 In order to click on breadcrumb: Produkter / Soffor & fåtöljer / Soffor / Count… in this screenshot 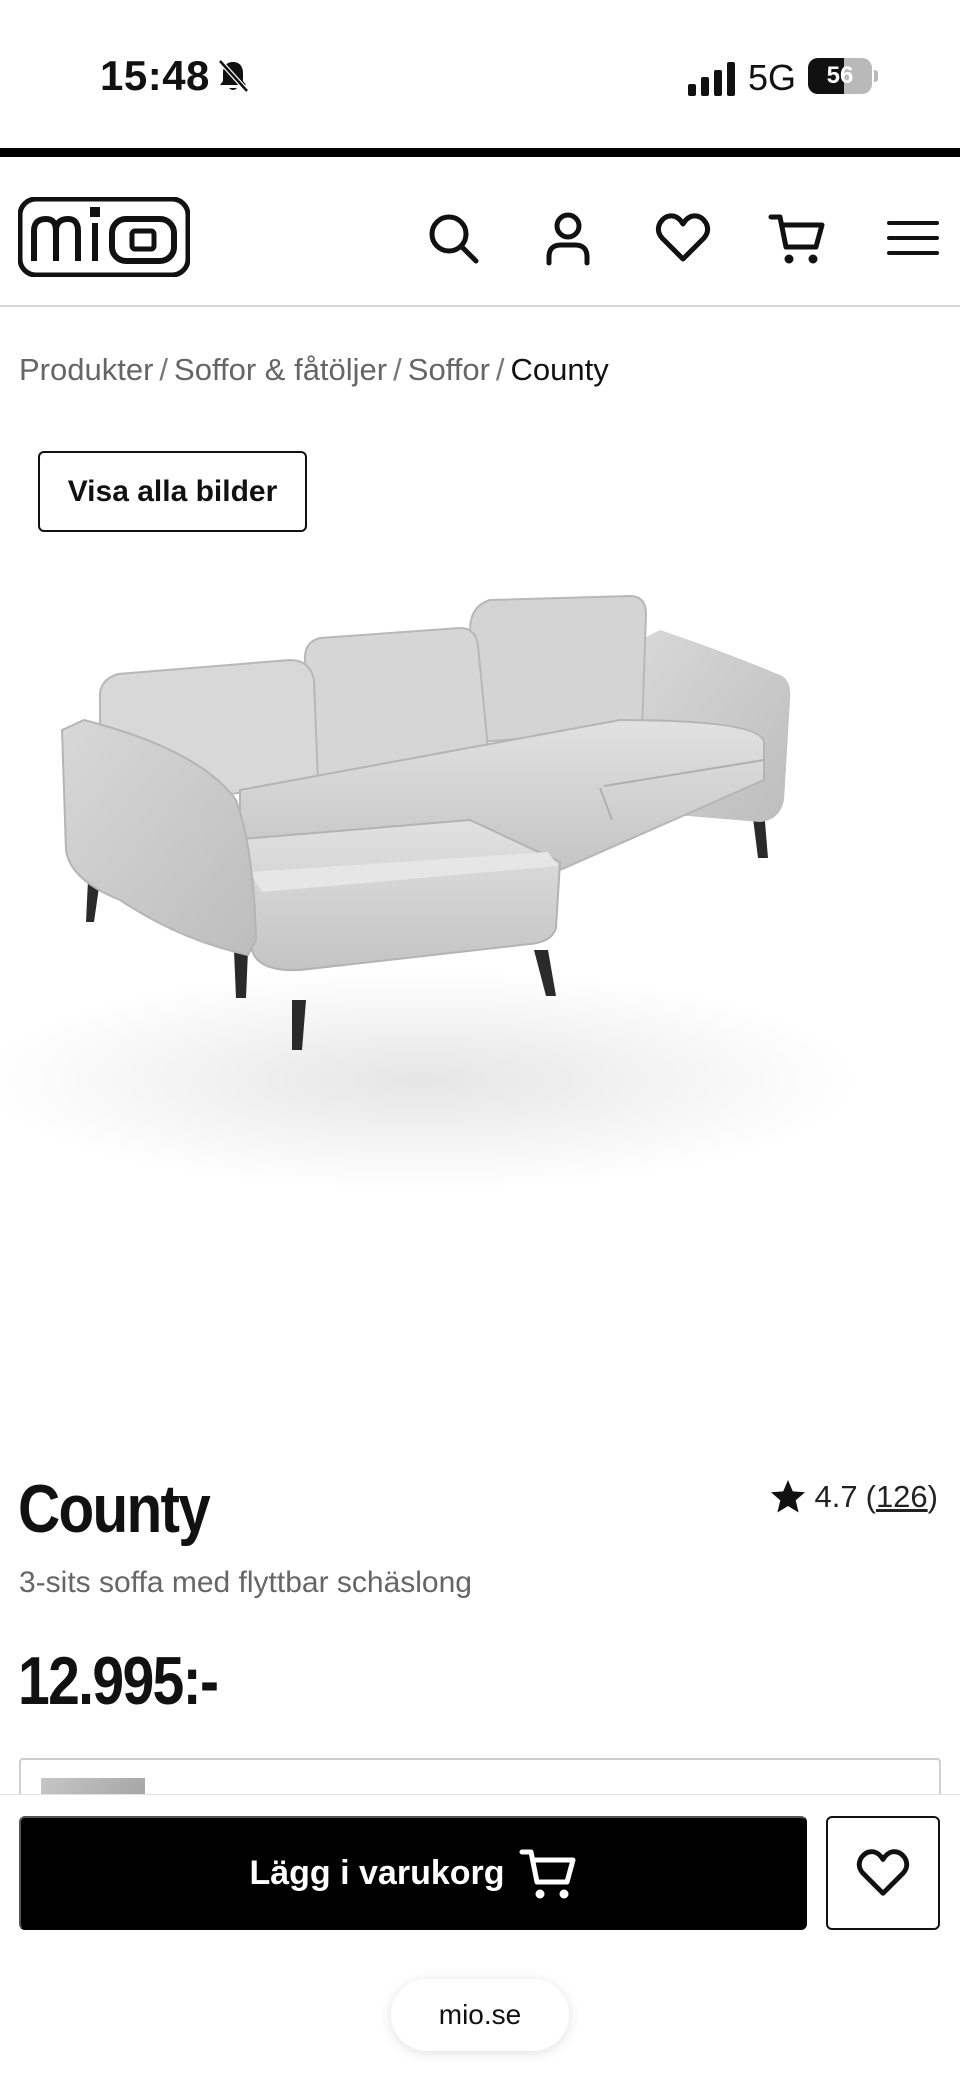, I will do `click(314, 370)`.